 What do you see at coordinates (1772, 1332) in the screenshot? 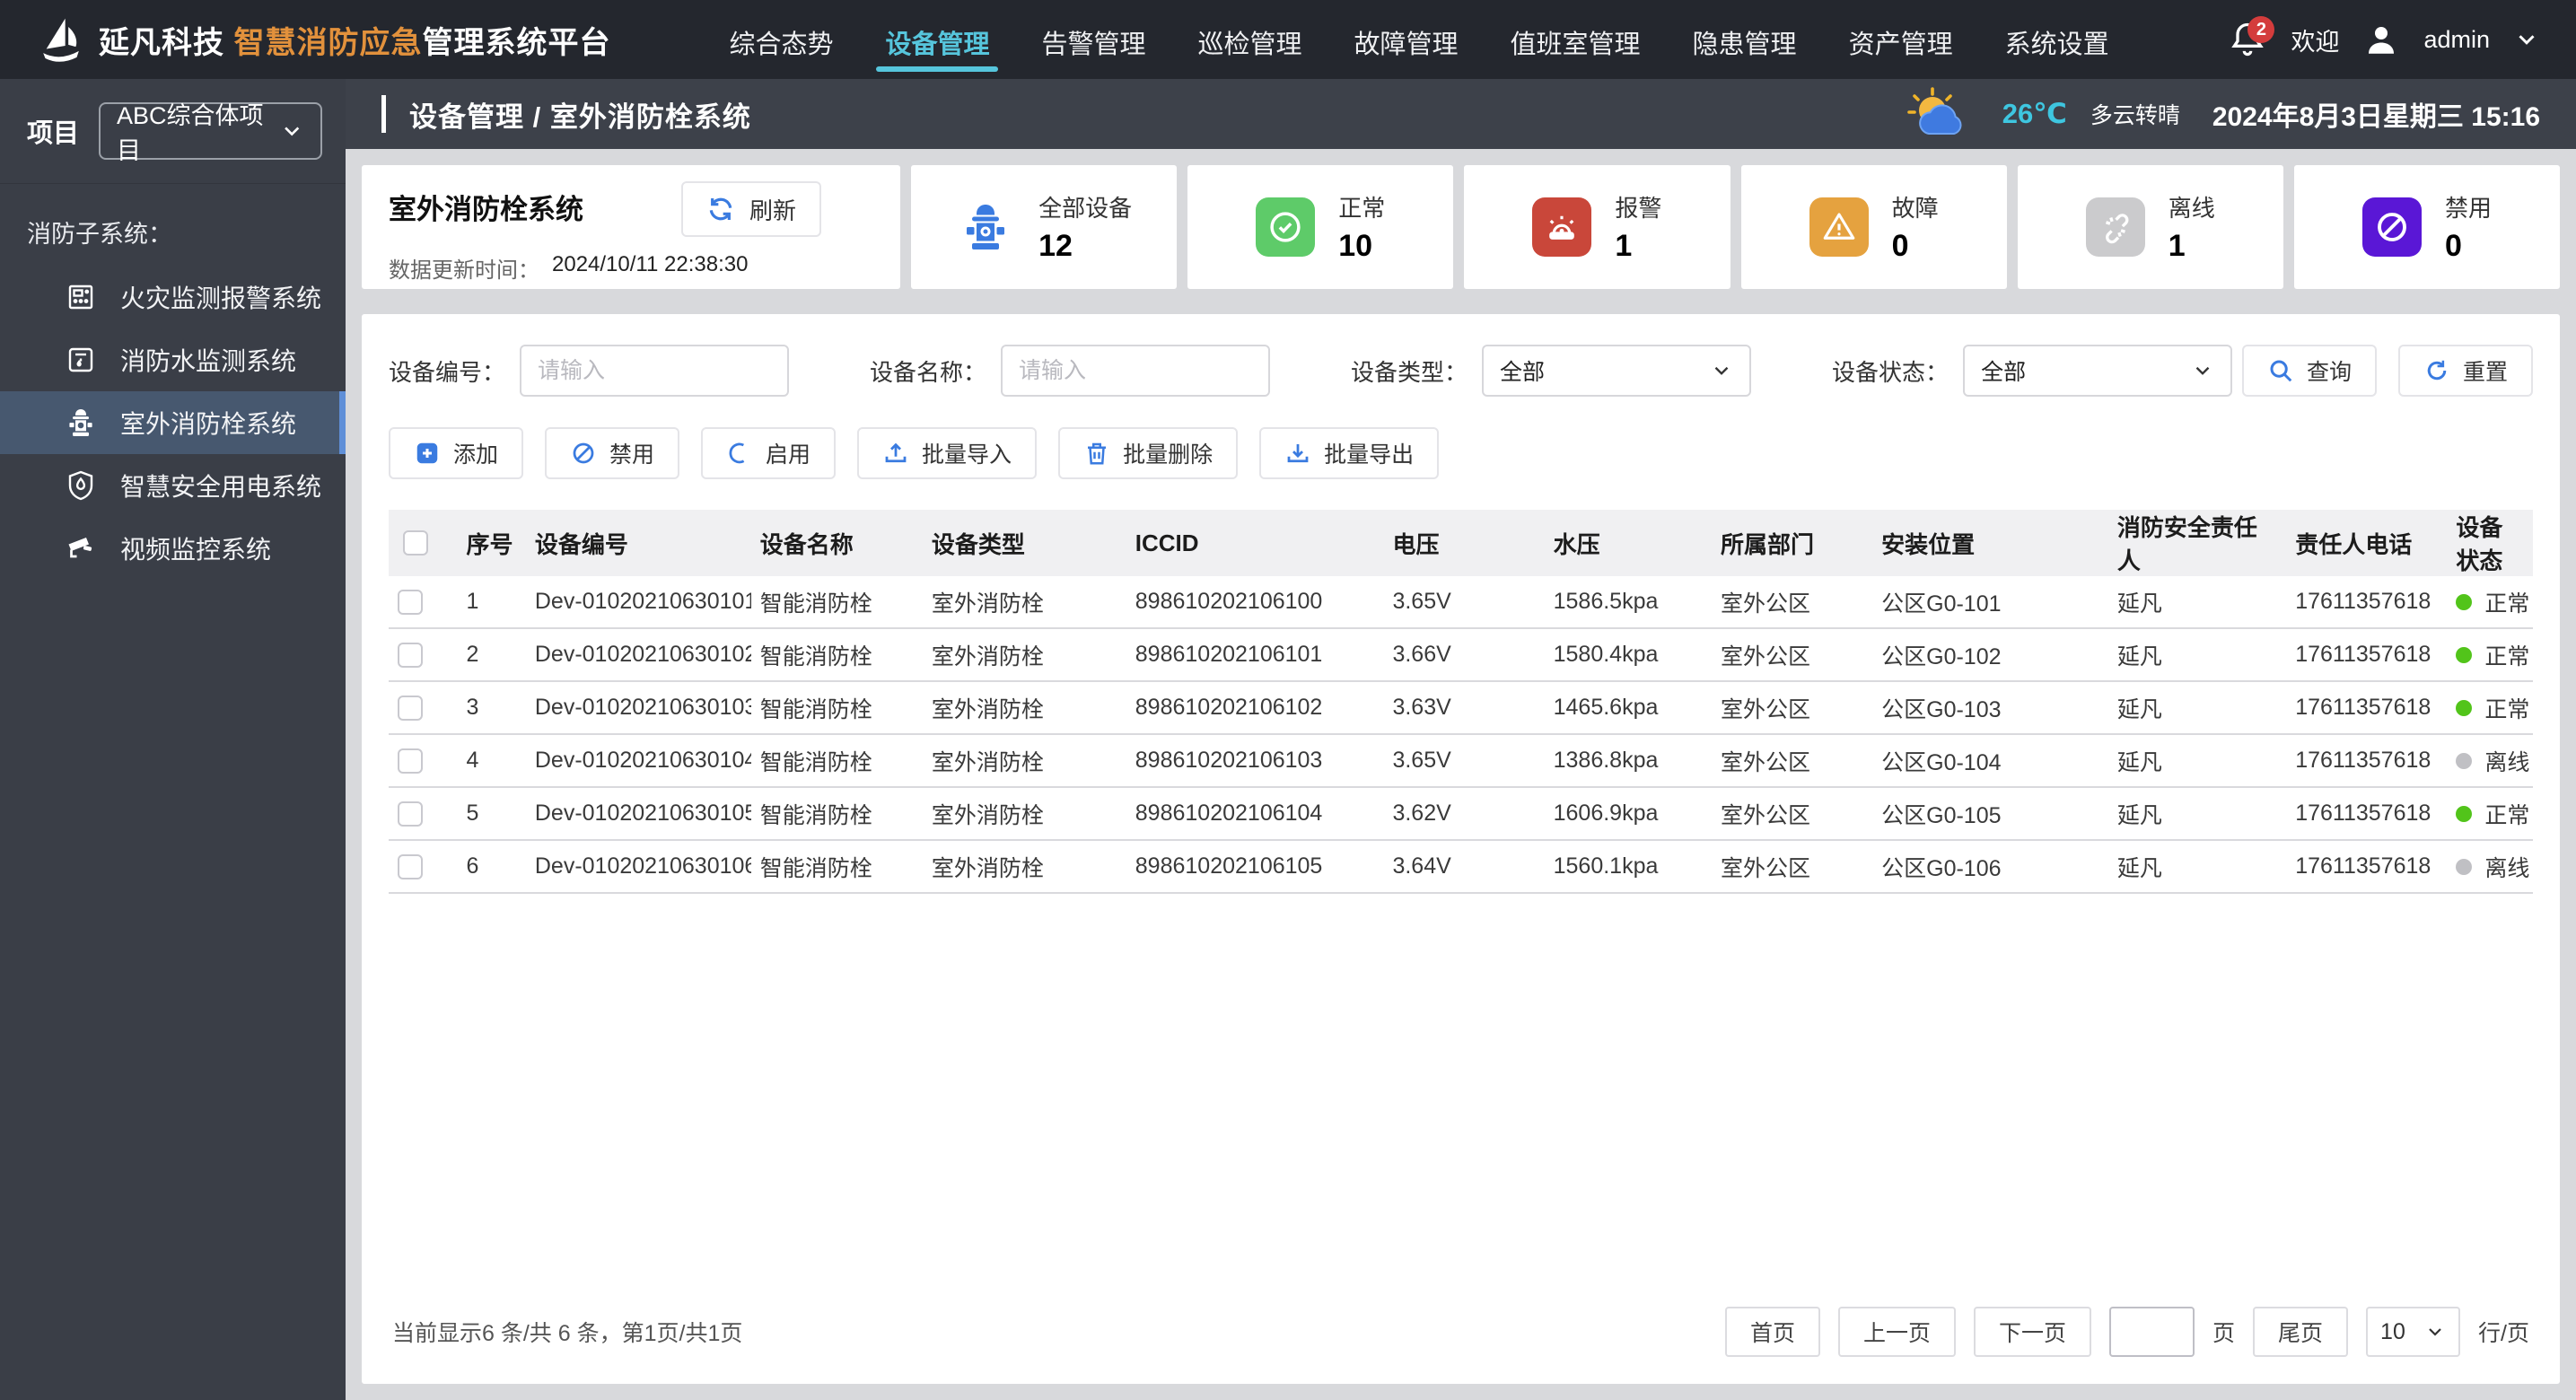
I see `first-page-button: 首页` at bounding box center [1772, 1332].